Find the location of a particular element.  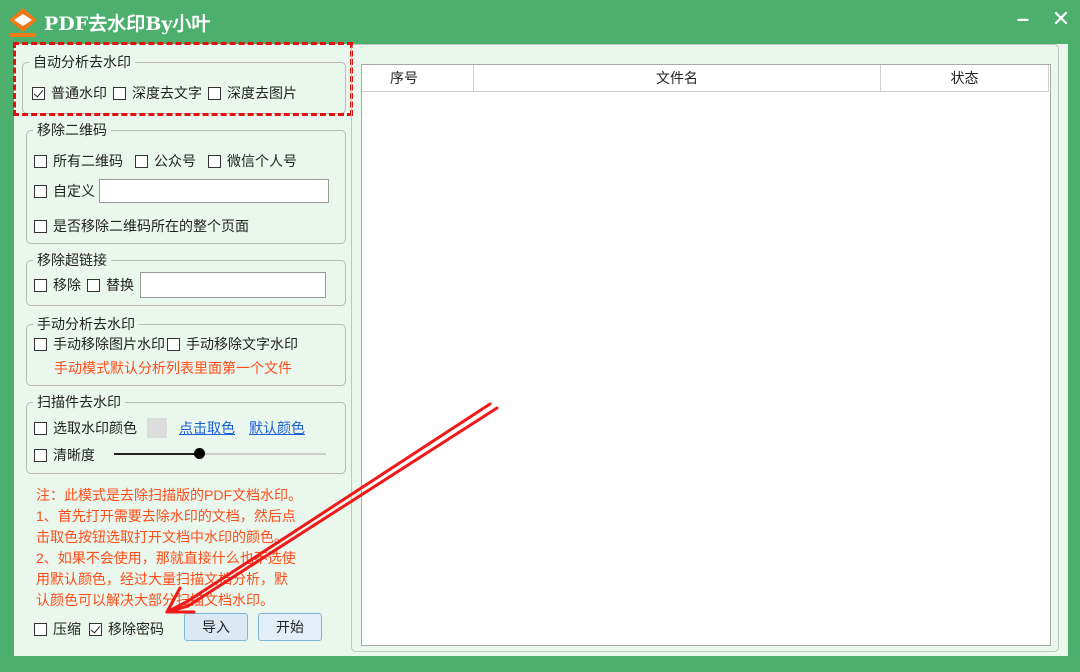

note-line: 2、如果不会使用，那就直接什么也不选使 is located at coordinates (166, 558).